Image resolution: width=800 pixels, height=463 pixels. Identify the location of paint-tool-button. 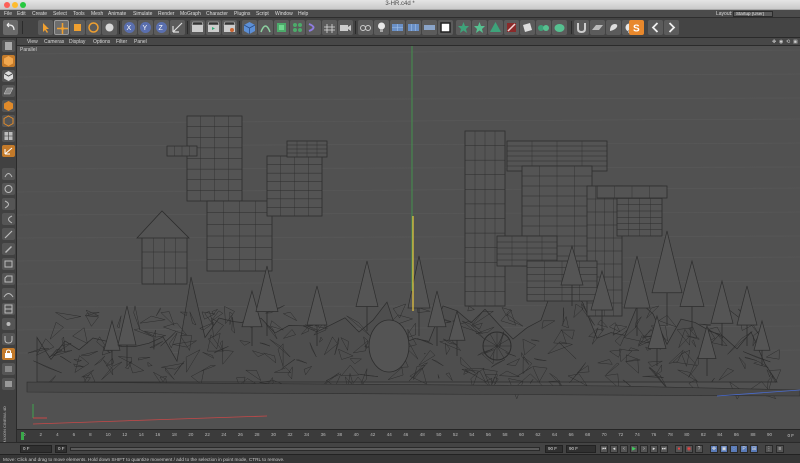
(8, 369).